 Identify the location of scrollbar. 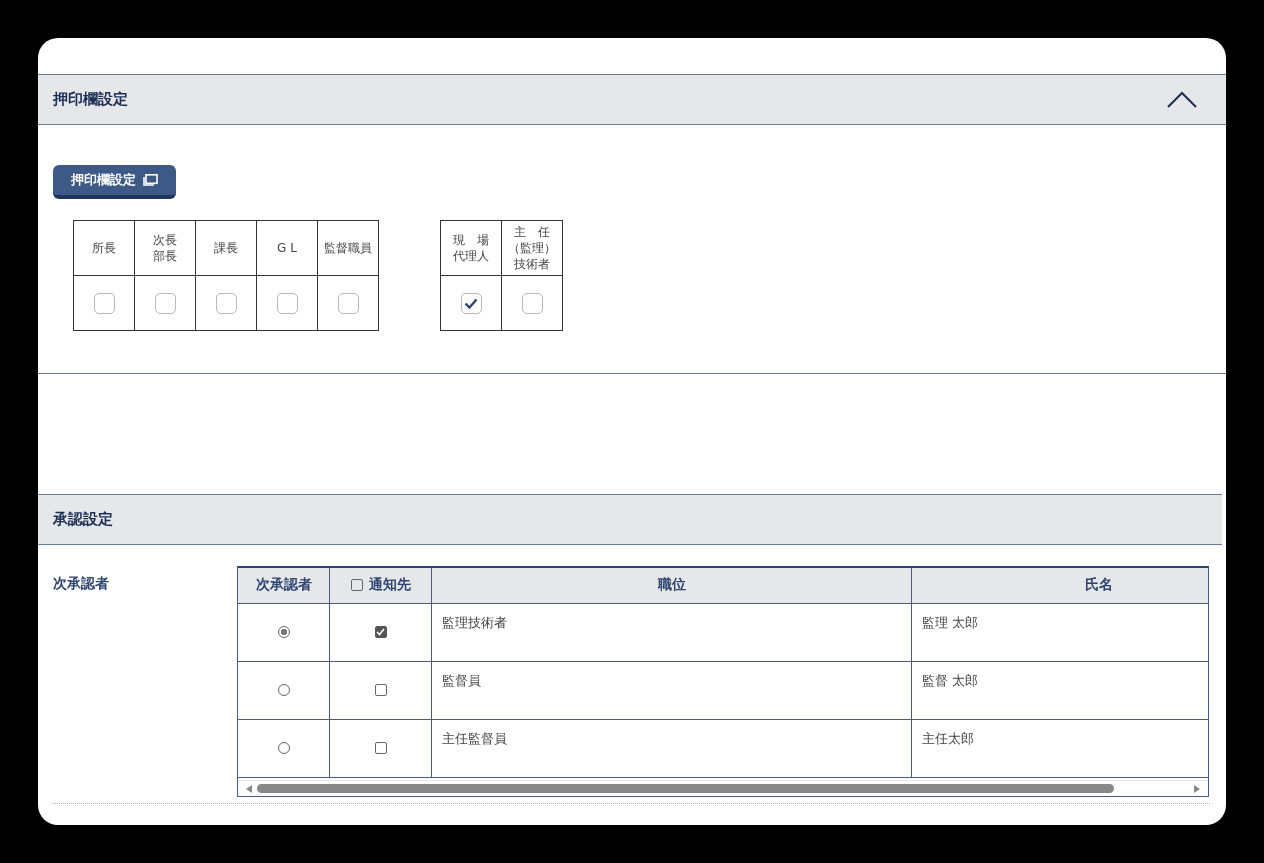
(723, 788).